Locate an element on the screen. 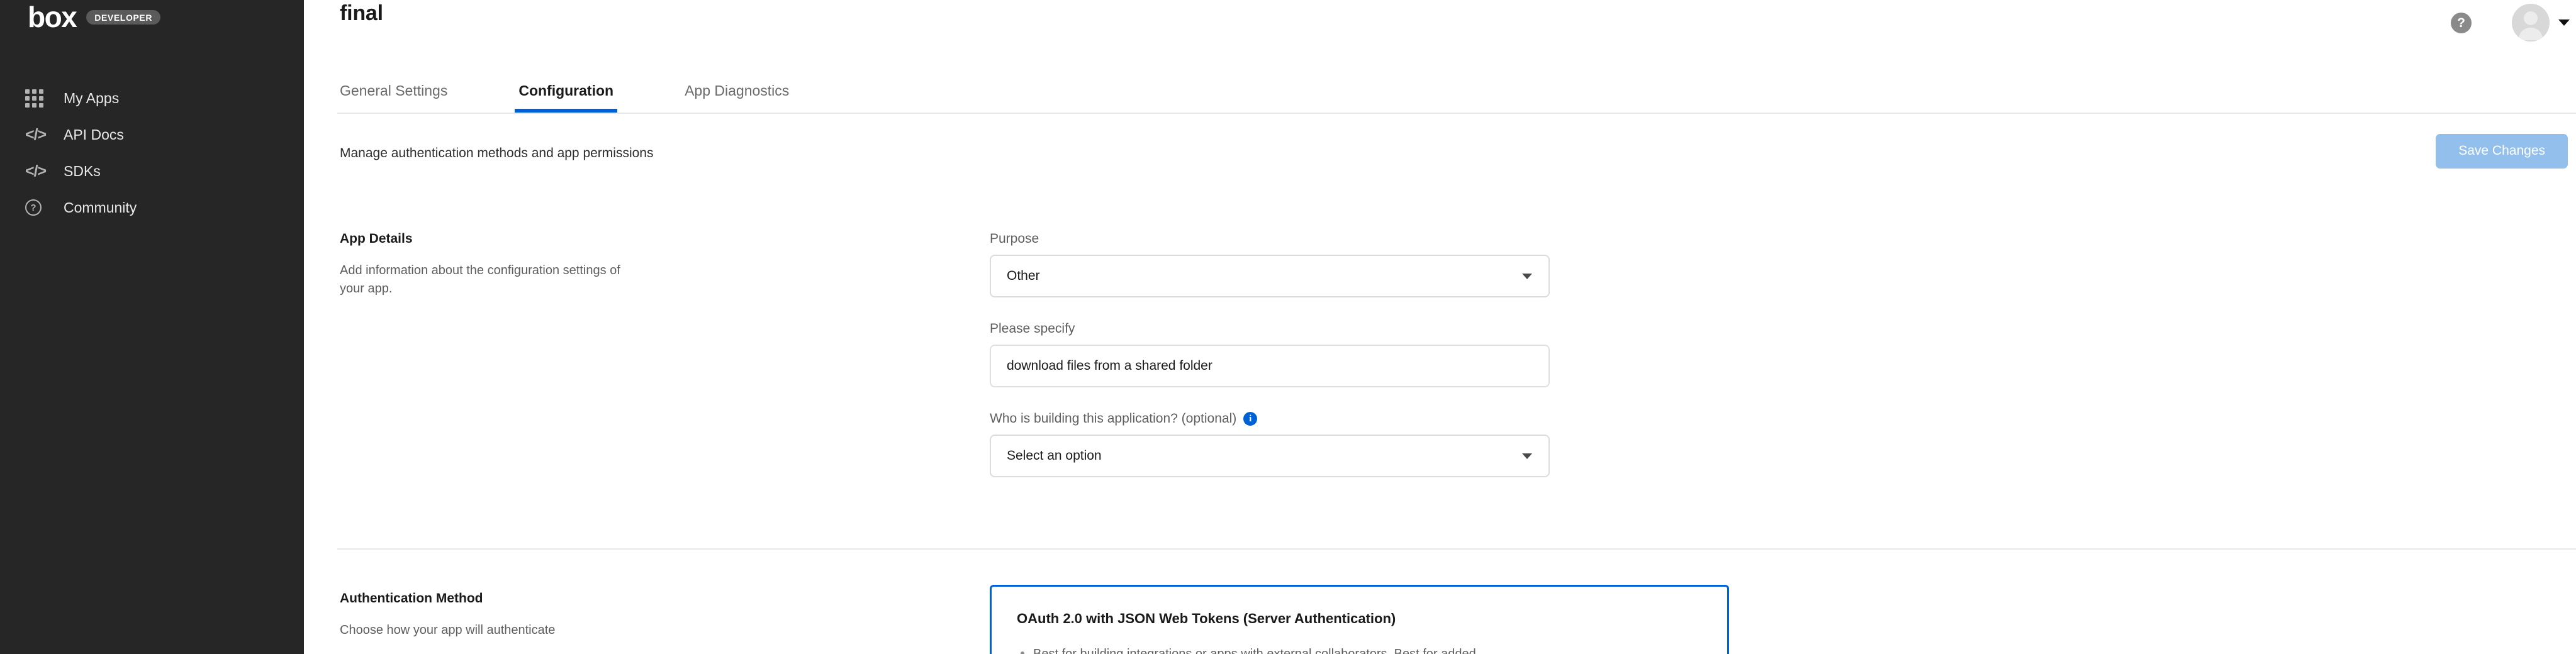 The image size is (2576, 654). page-title: final is located at coordinates (361, 13).